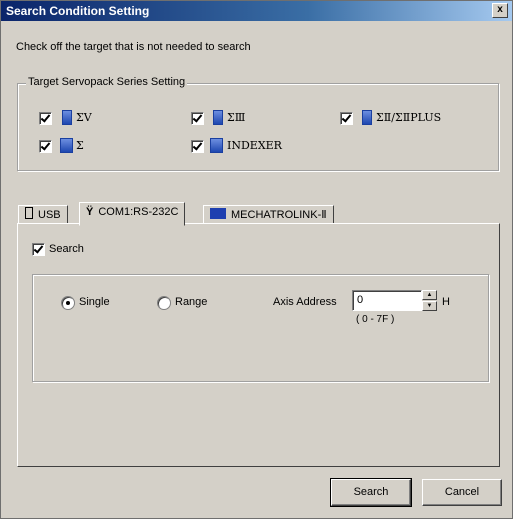 This screenshot has height=519, width=513. I want to click on tab-com1-label: COM1:RS-232C, so click(138, 212).